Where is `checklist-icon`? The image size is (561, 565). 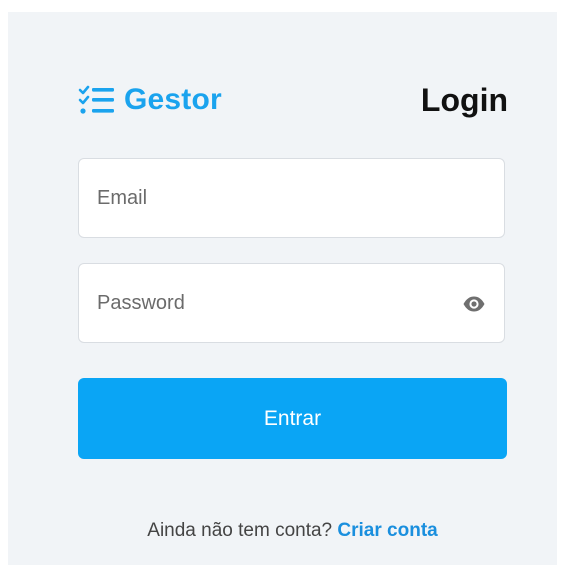 checklist-icon is located at coordinates (96, 99).